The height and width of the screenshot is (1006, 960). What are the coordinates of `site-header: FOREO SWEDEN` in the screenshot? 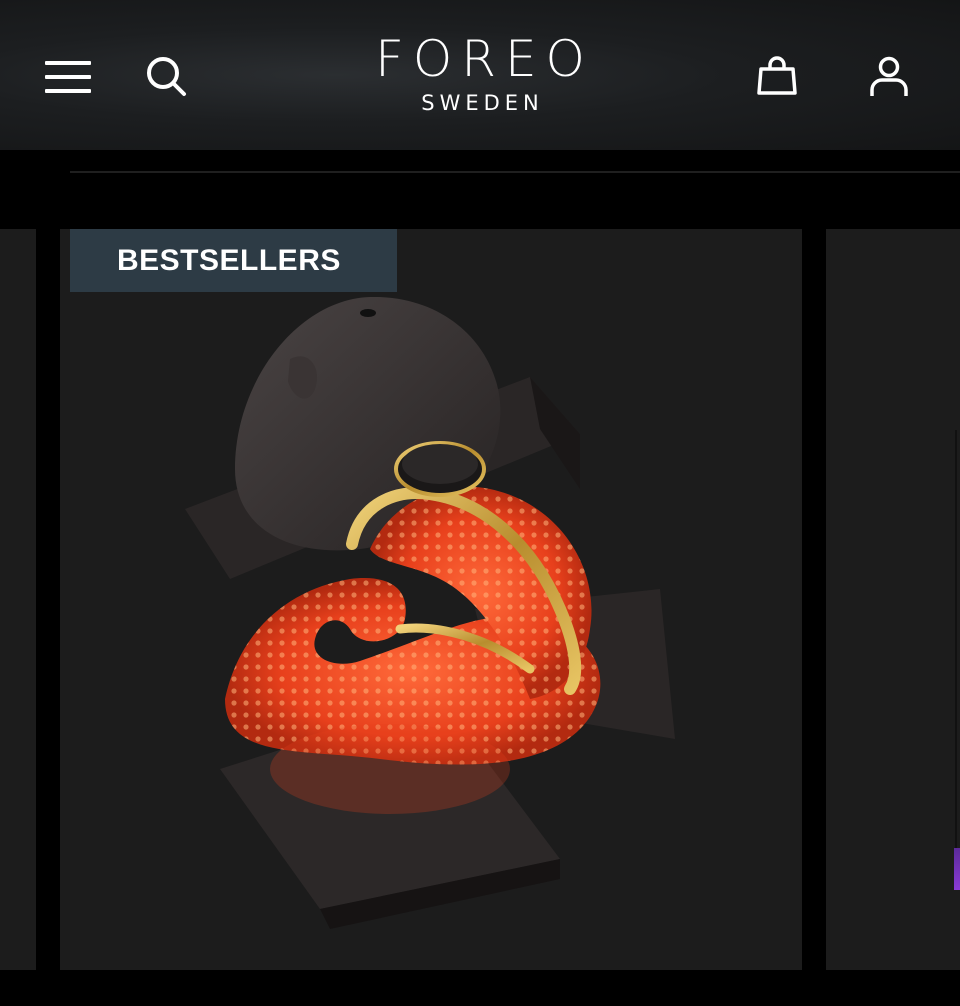 It's located at (480, 75).